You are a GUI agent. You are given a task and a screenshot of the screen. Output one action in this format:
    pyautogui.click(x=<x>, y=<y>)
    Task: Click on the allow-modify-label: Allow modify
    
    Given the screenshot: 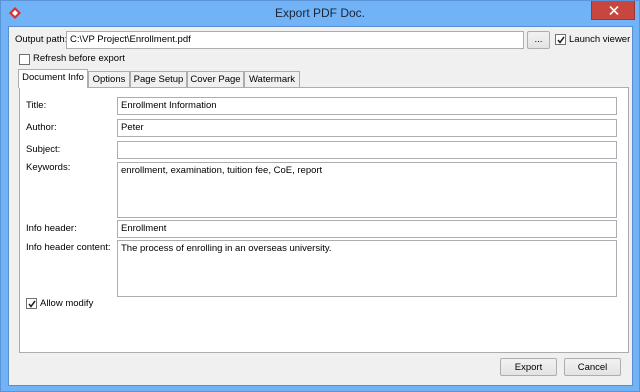 What is the action you would take?
    pyautogui.click(x=67, y=303)
    